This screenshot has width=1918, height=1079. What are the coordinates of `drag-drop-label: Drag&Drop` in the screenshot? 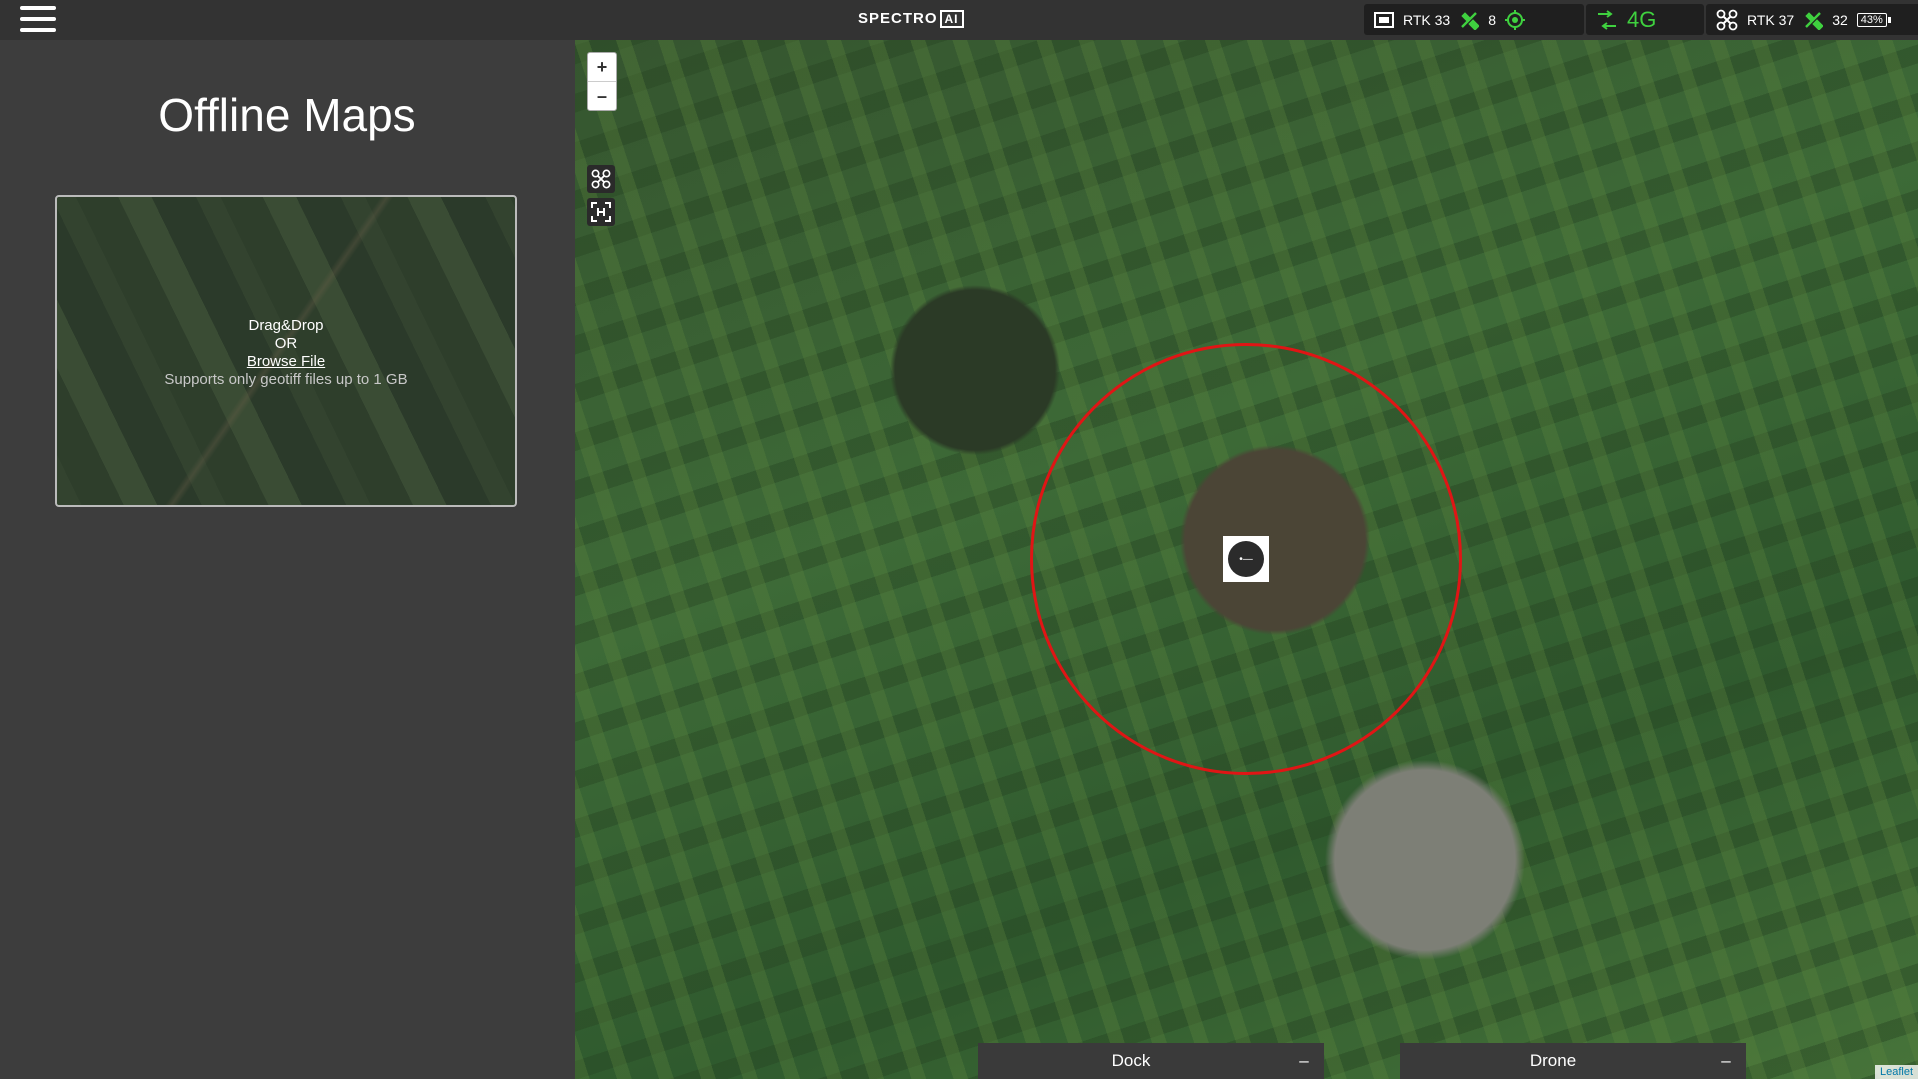 It's located at (286, 325).